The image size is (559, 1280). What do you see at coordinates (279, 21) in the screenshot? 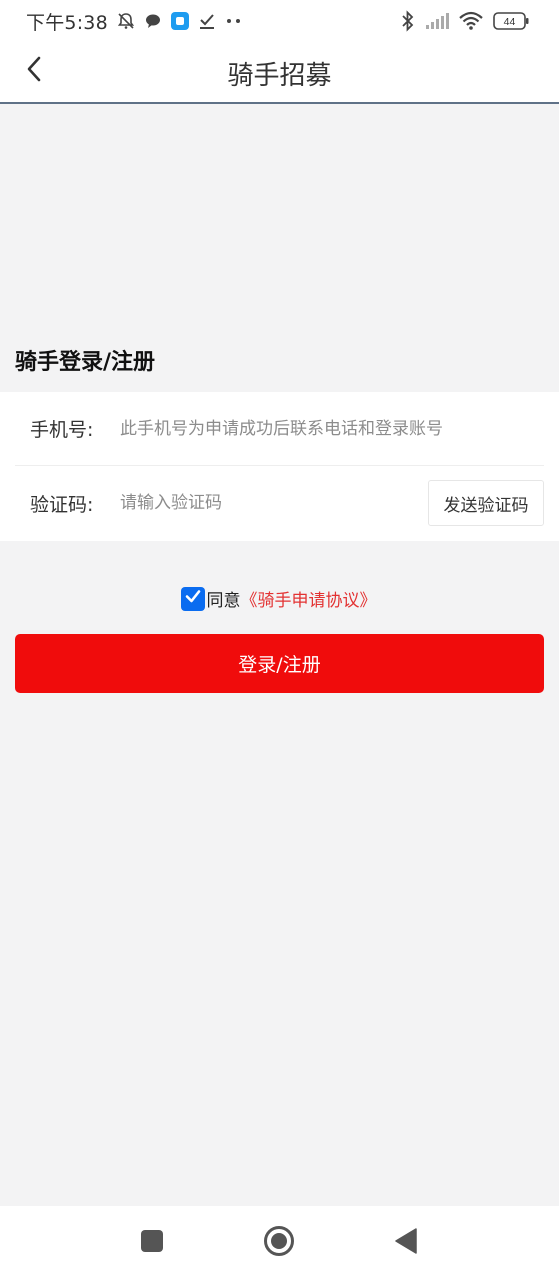
I see `status-bar: 下午5:38 44` at bounding box center [279, 21].